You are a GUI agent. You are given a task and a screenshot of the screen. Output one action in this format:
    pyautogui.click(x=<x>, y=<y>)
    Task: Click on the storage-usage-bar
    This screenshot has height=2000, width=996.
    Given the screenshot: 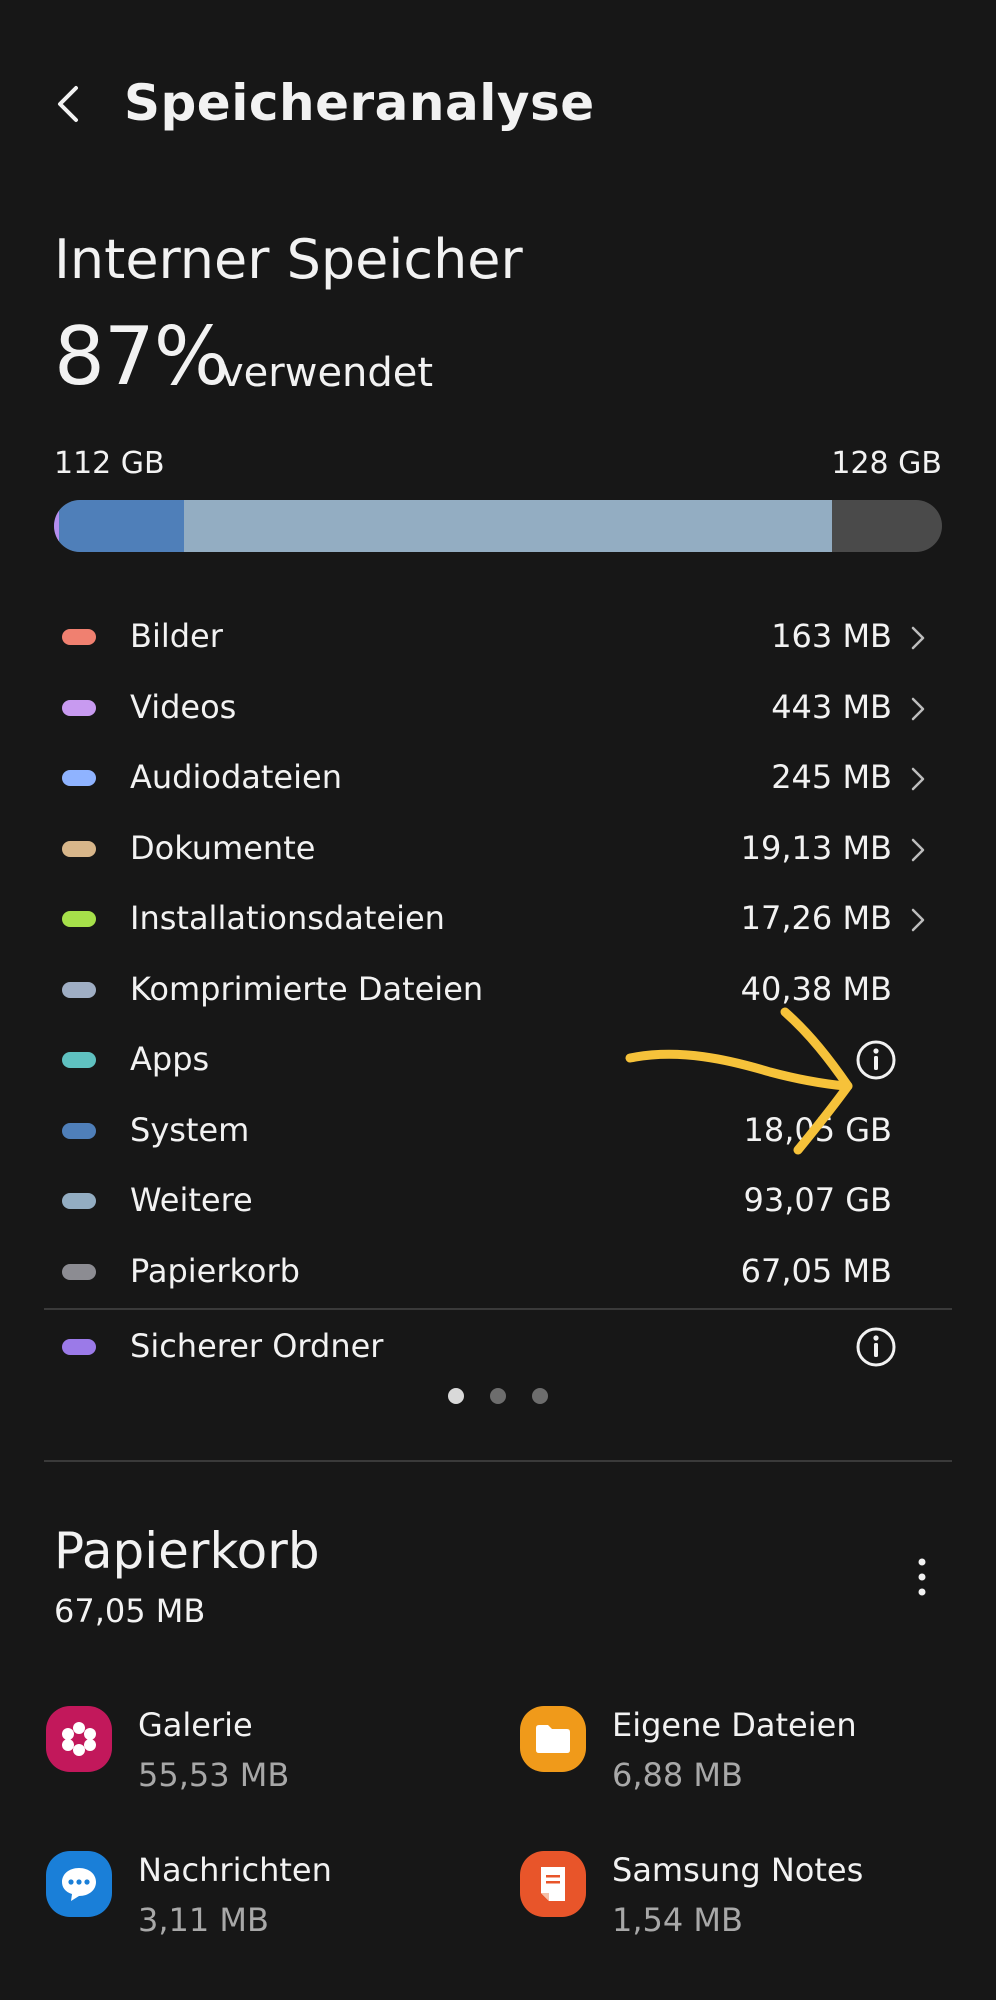 What is the action you would take?
    pyautogui.click(x=498, y=526)
    